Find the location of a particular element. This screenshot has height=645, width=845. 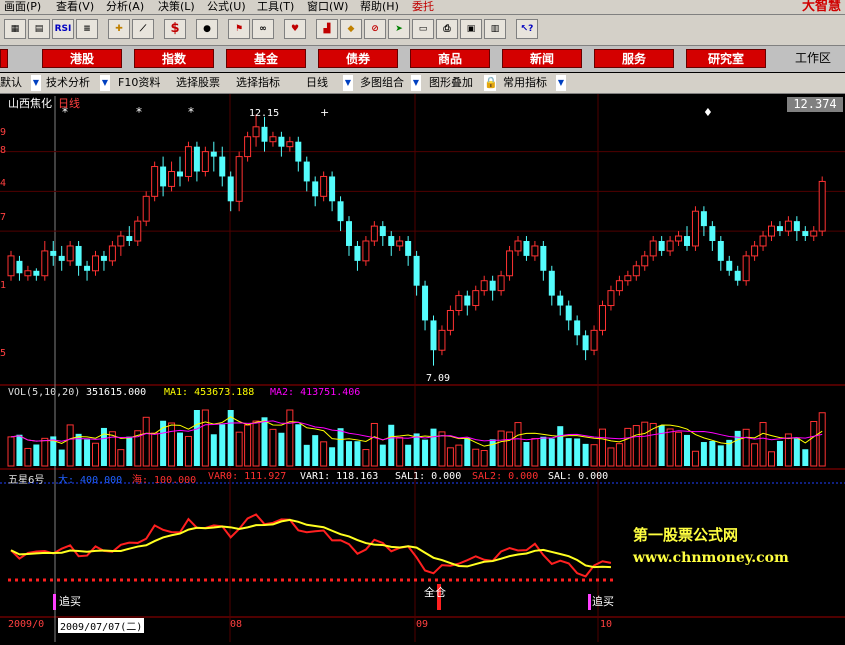

print-icon: ⎙ is located at coordinates (447, 29).